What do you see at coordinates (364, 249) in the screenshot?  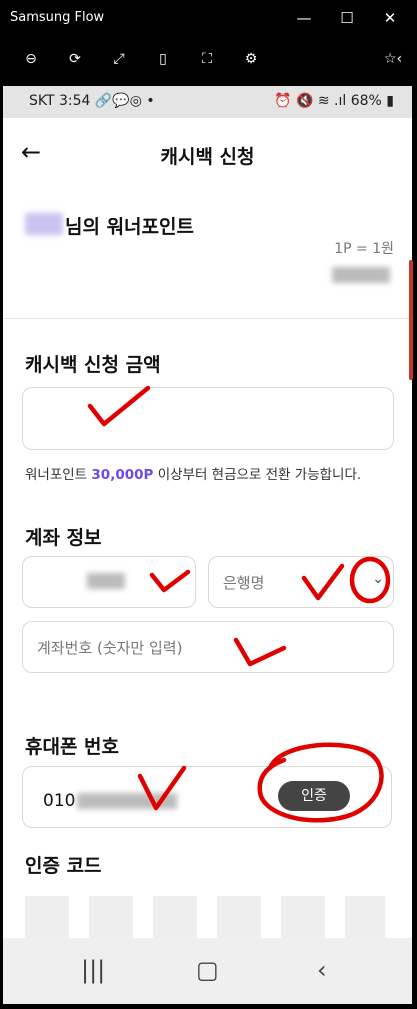 I see `point-rate: 1P = 1원` at bounding box center [364, 249].